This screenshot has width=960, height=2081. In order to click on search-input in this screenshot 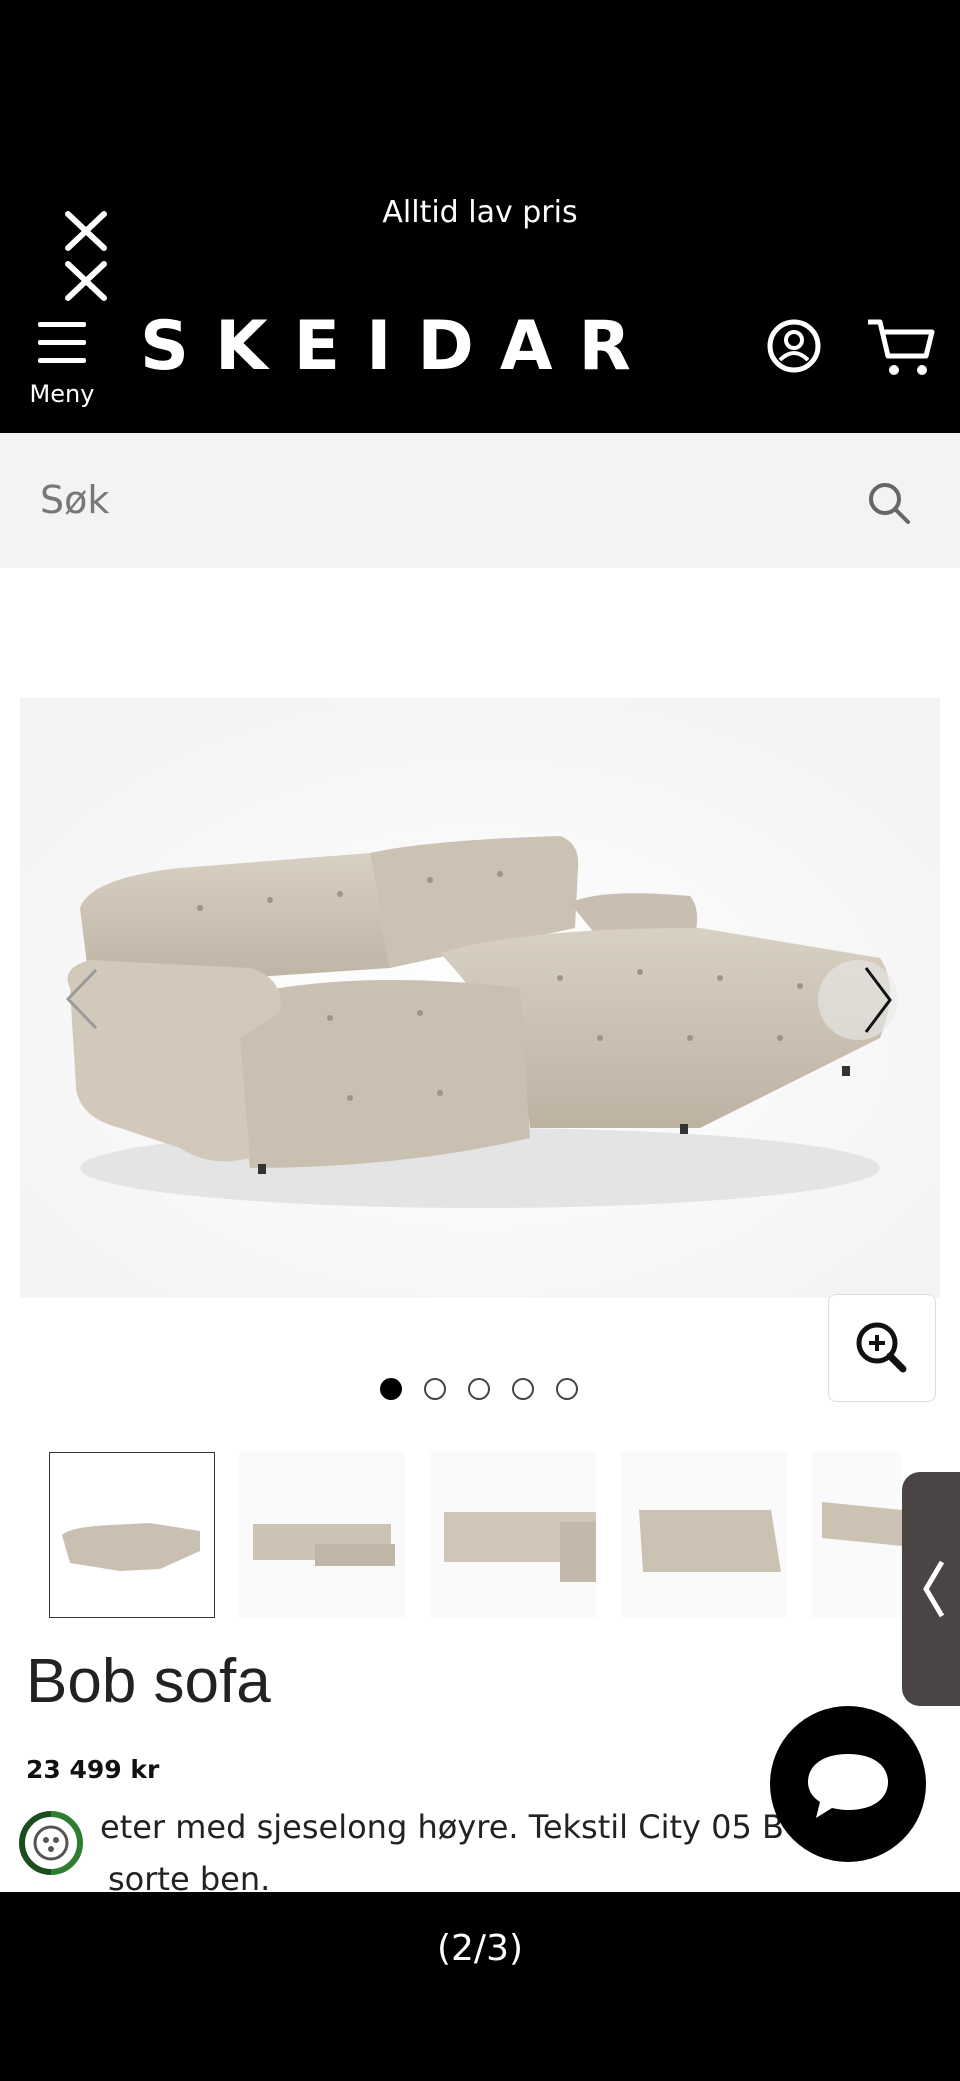, I will do `click(440, 500)`.